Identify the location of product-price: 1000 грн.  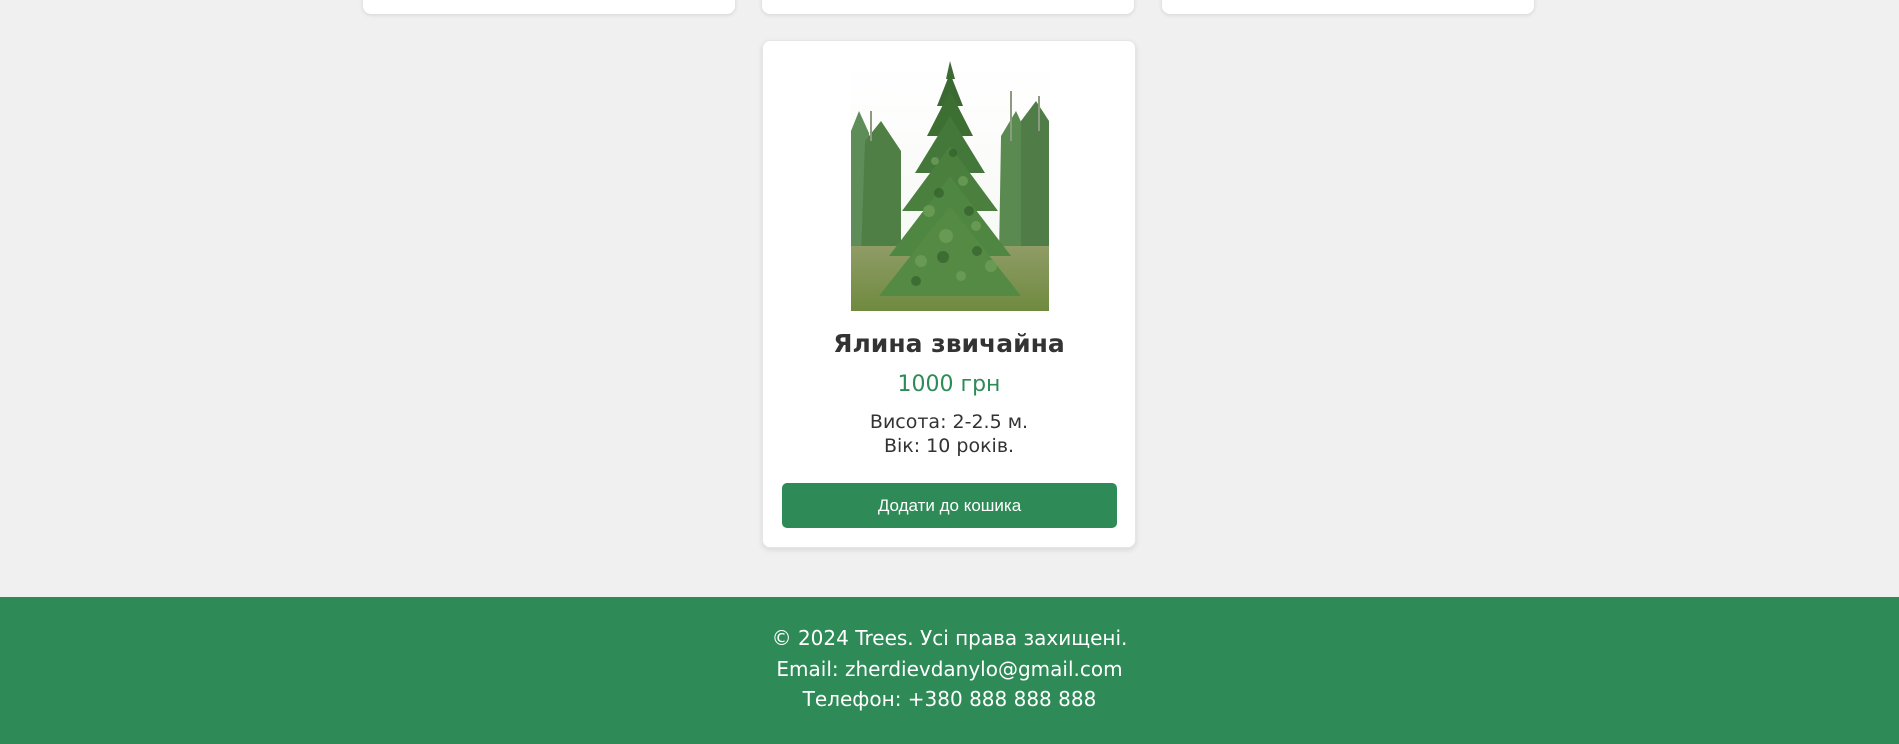
(949, 384).